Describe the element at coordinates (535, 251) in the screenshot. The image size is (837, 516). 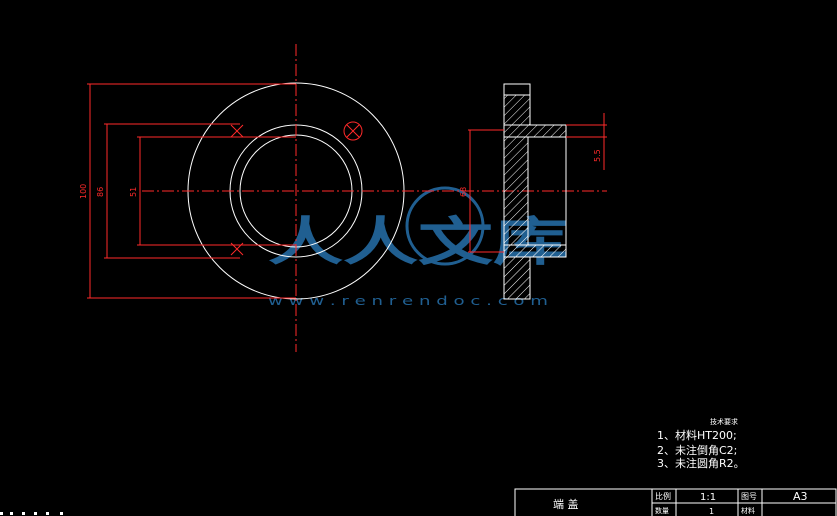
I see `section-hub-lower` at that location.